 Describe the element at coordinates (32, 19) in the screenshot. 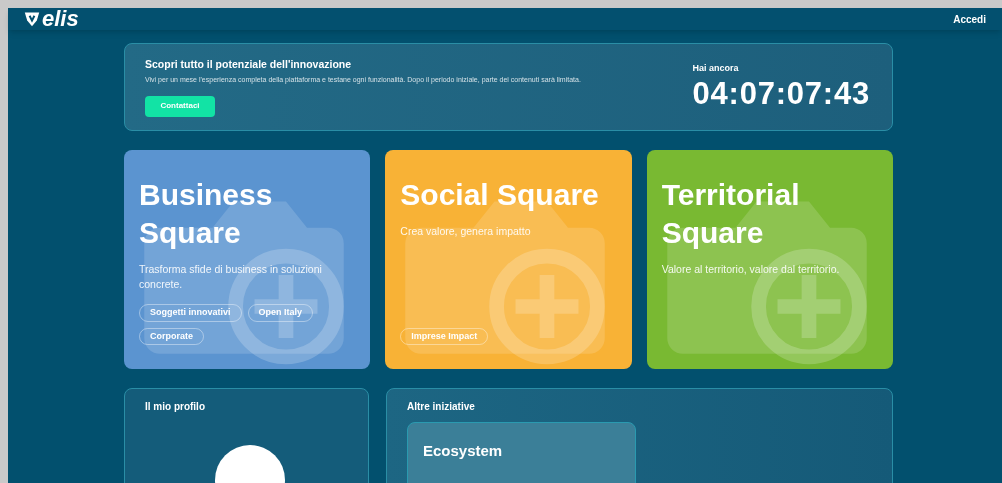

I see `shield-logo-icon` at that location.